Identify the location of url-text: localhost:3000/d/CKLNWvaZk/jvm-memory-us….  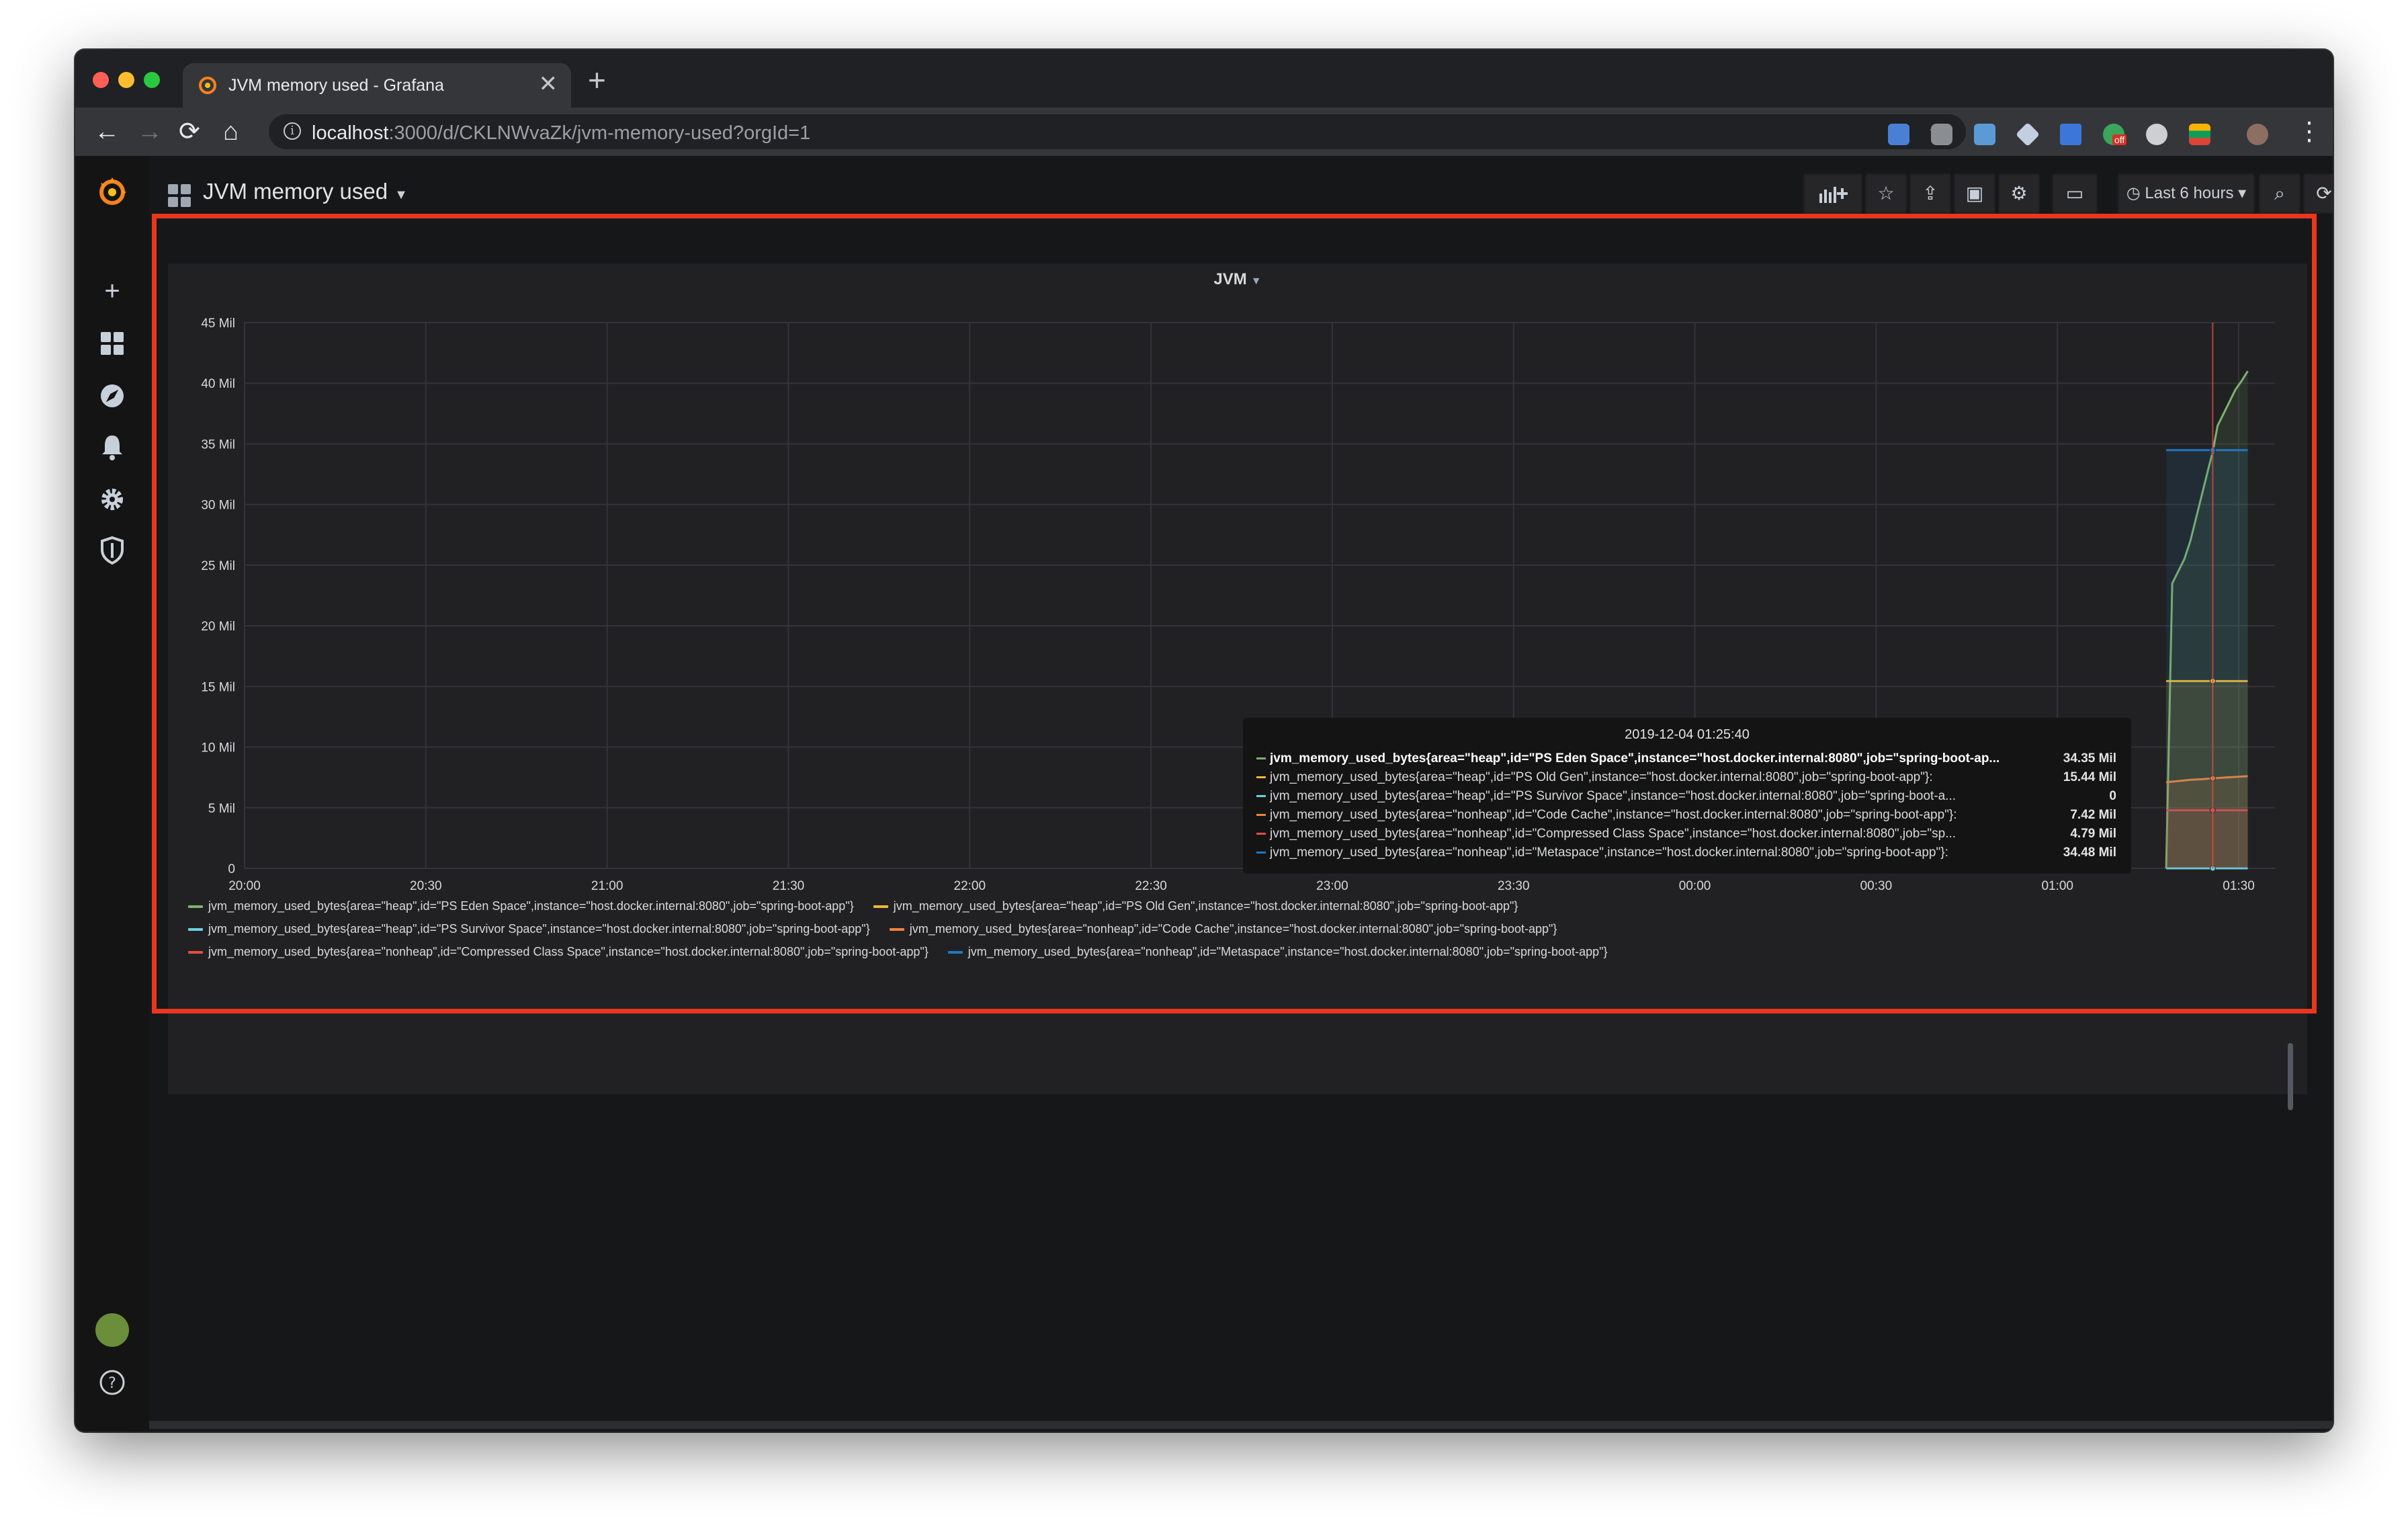
(561, 133).